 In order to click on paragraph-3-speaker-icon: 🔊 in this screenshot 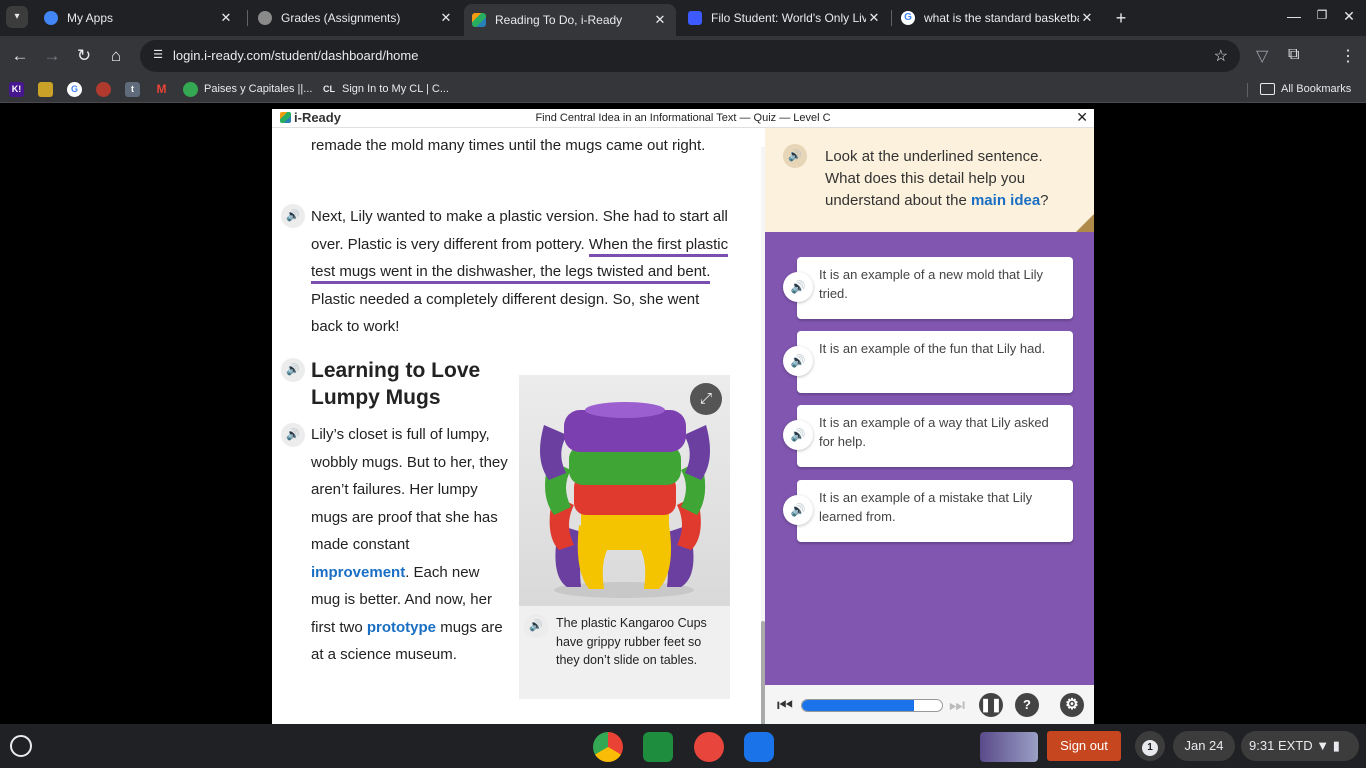, I will do `click(293, 435)`.